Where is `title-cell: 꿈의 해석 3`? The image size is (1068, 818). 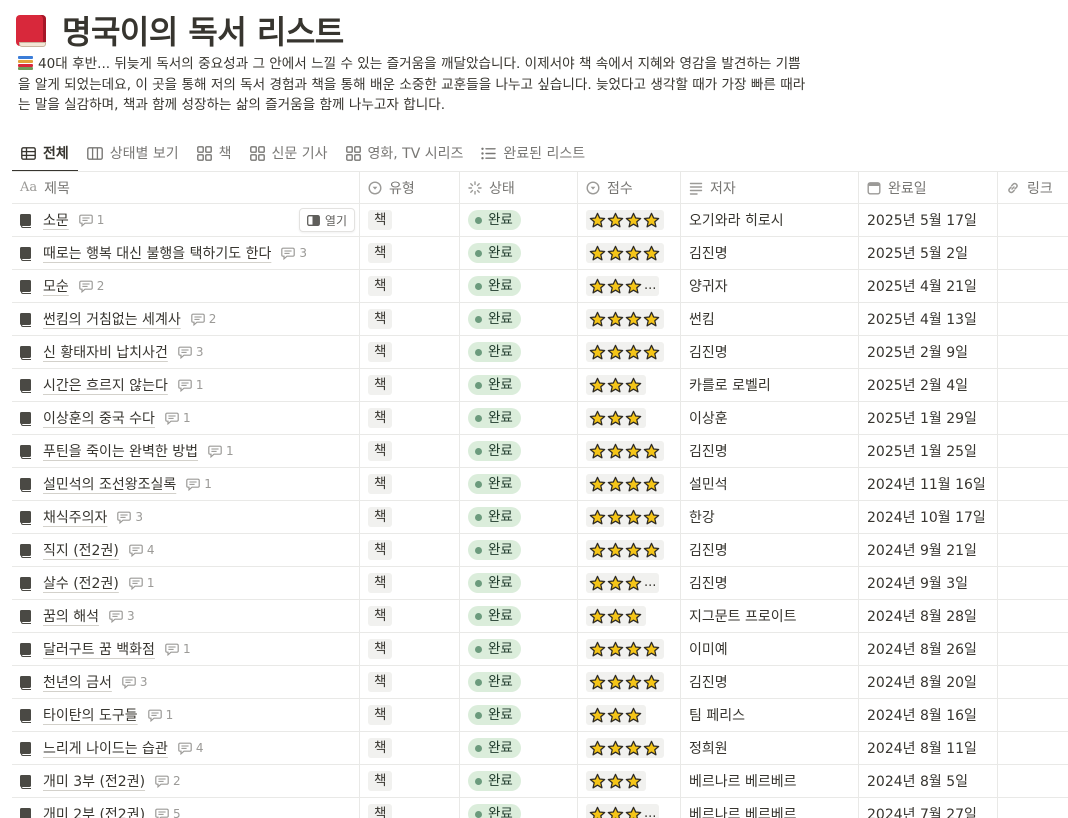 title-cell: 꿈의 해석 3 is located at coordinates (186, 616).